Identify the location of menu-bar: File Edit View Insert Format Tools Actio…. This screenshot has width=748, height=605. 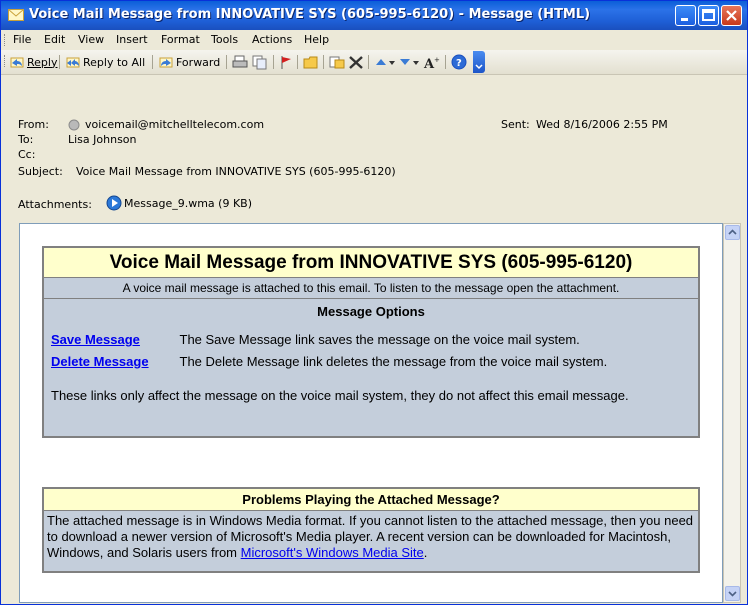
(374, 40).